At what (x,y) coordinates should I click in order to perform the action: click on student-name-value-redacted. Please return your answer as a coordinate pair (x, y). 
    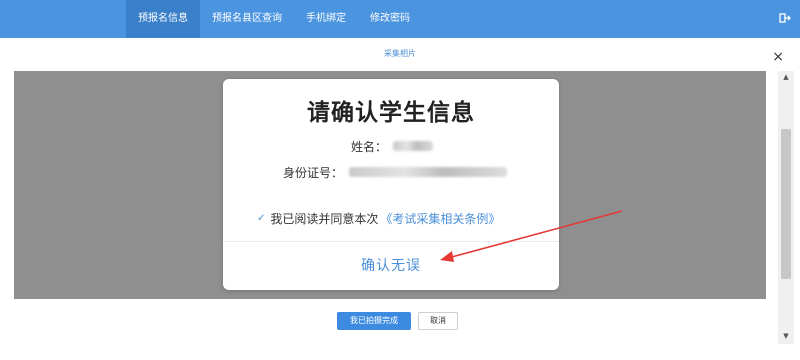
    Looking at the image, I should click on (413, 146).